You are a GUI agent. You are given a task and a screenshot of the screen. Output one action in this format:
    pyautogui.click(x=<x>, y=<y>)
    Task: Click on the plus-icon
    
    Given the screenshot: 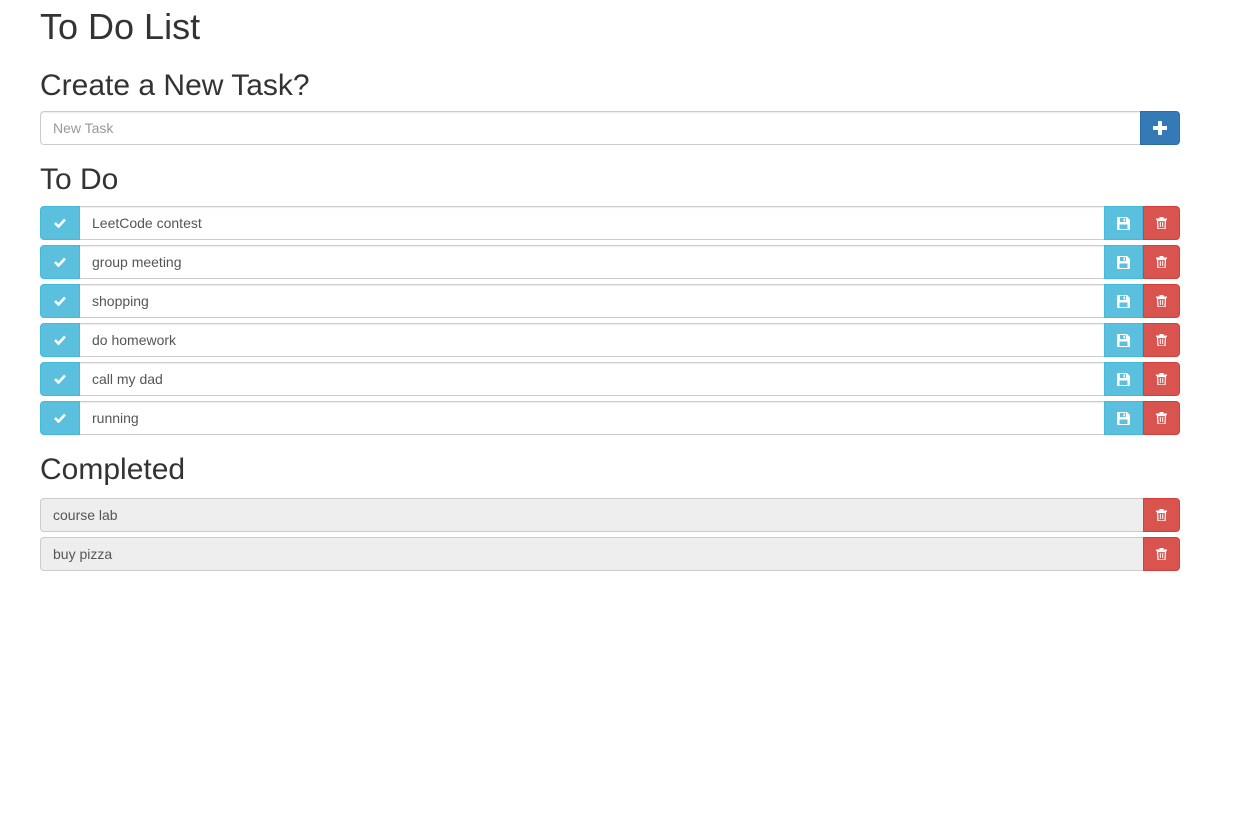 What is the action you would take?
    pyautogui.click(x=1160, y=128)
    